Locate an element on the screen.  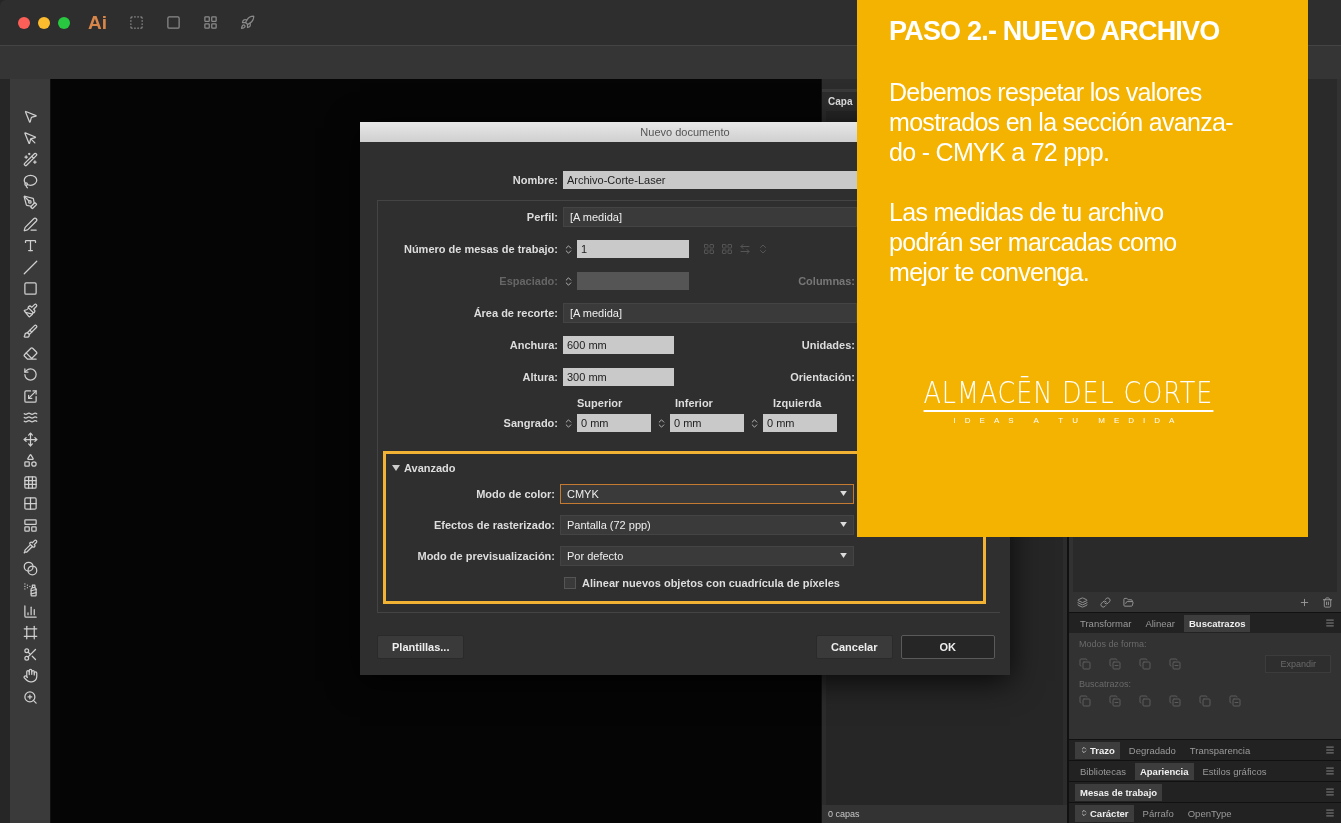
rotate-icon is located at coordinates (30, 374).